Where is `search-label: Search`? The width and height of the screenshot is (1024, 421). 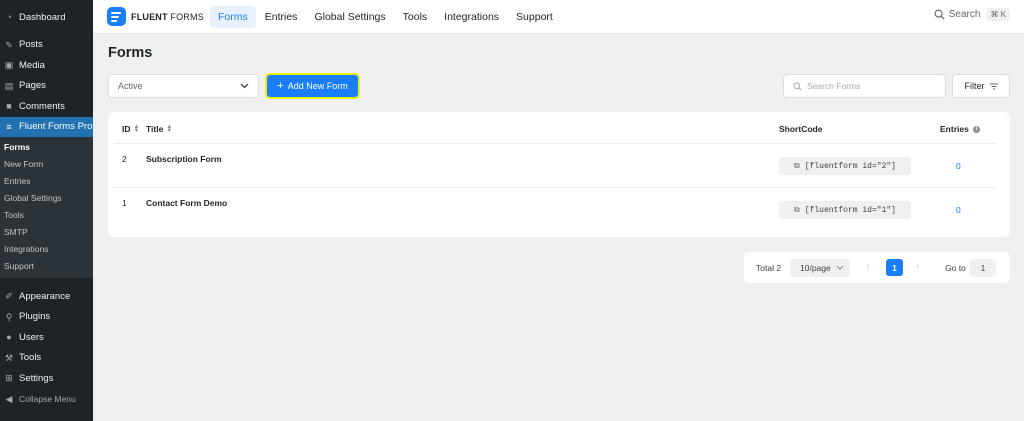
search-label: Search is located at coordinates (964, 14).